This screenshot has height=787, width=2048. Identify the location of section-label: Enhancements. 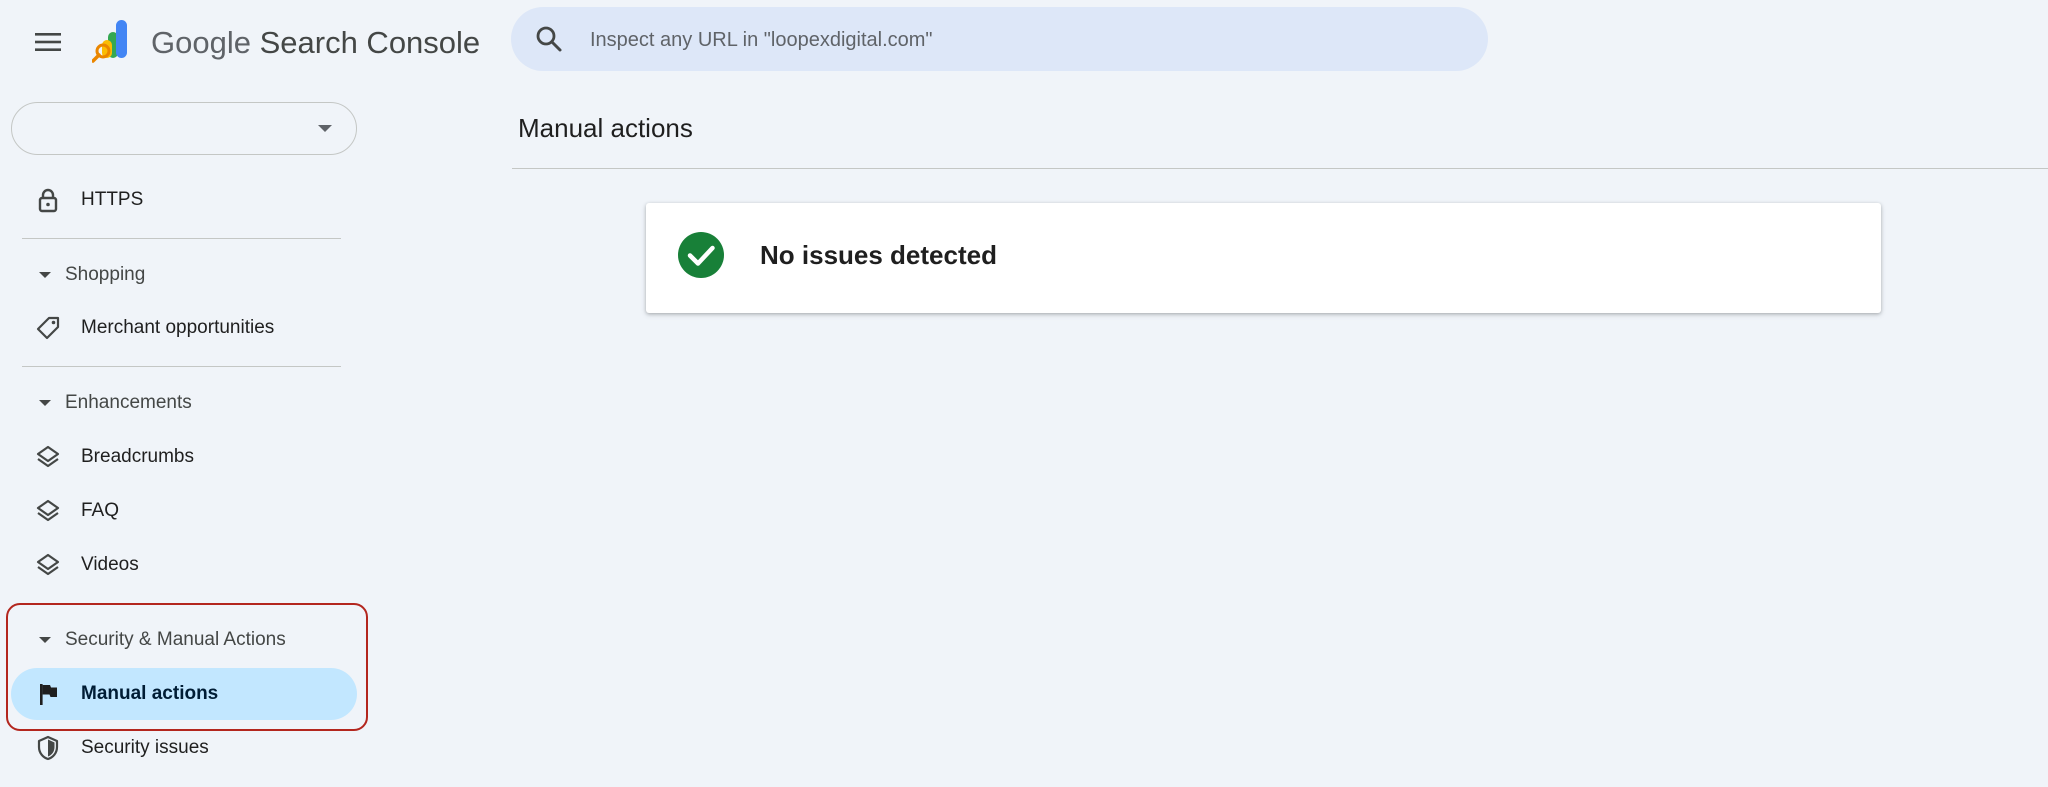
(128, 402).